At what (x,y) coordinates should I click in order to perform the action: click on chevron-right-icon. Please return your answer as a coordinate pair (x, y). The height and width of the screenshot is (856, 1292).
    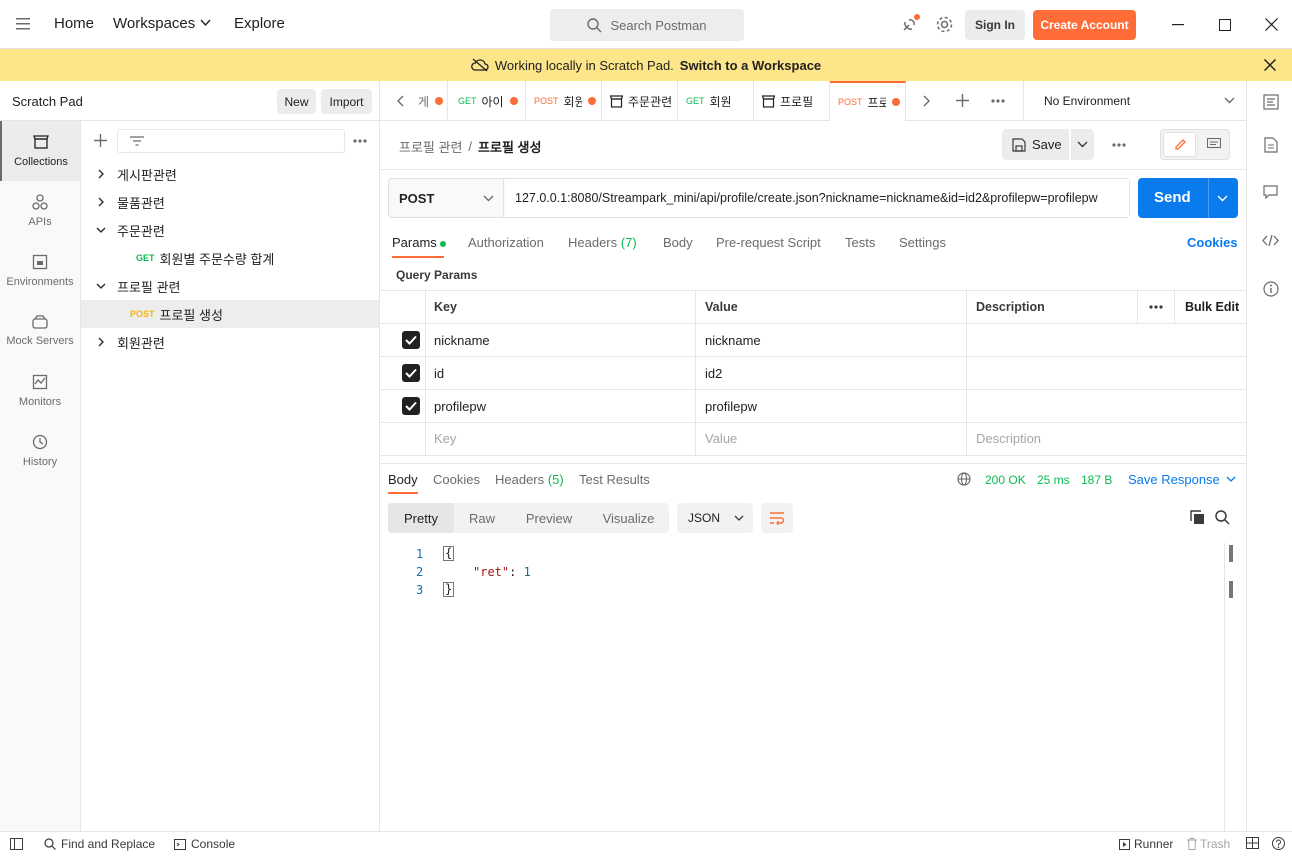
    Looking at the image, I should click on (927, 101).